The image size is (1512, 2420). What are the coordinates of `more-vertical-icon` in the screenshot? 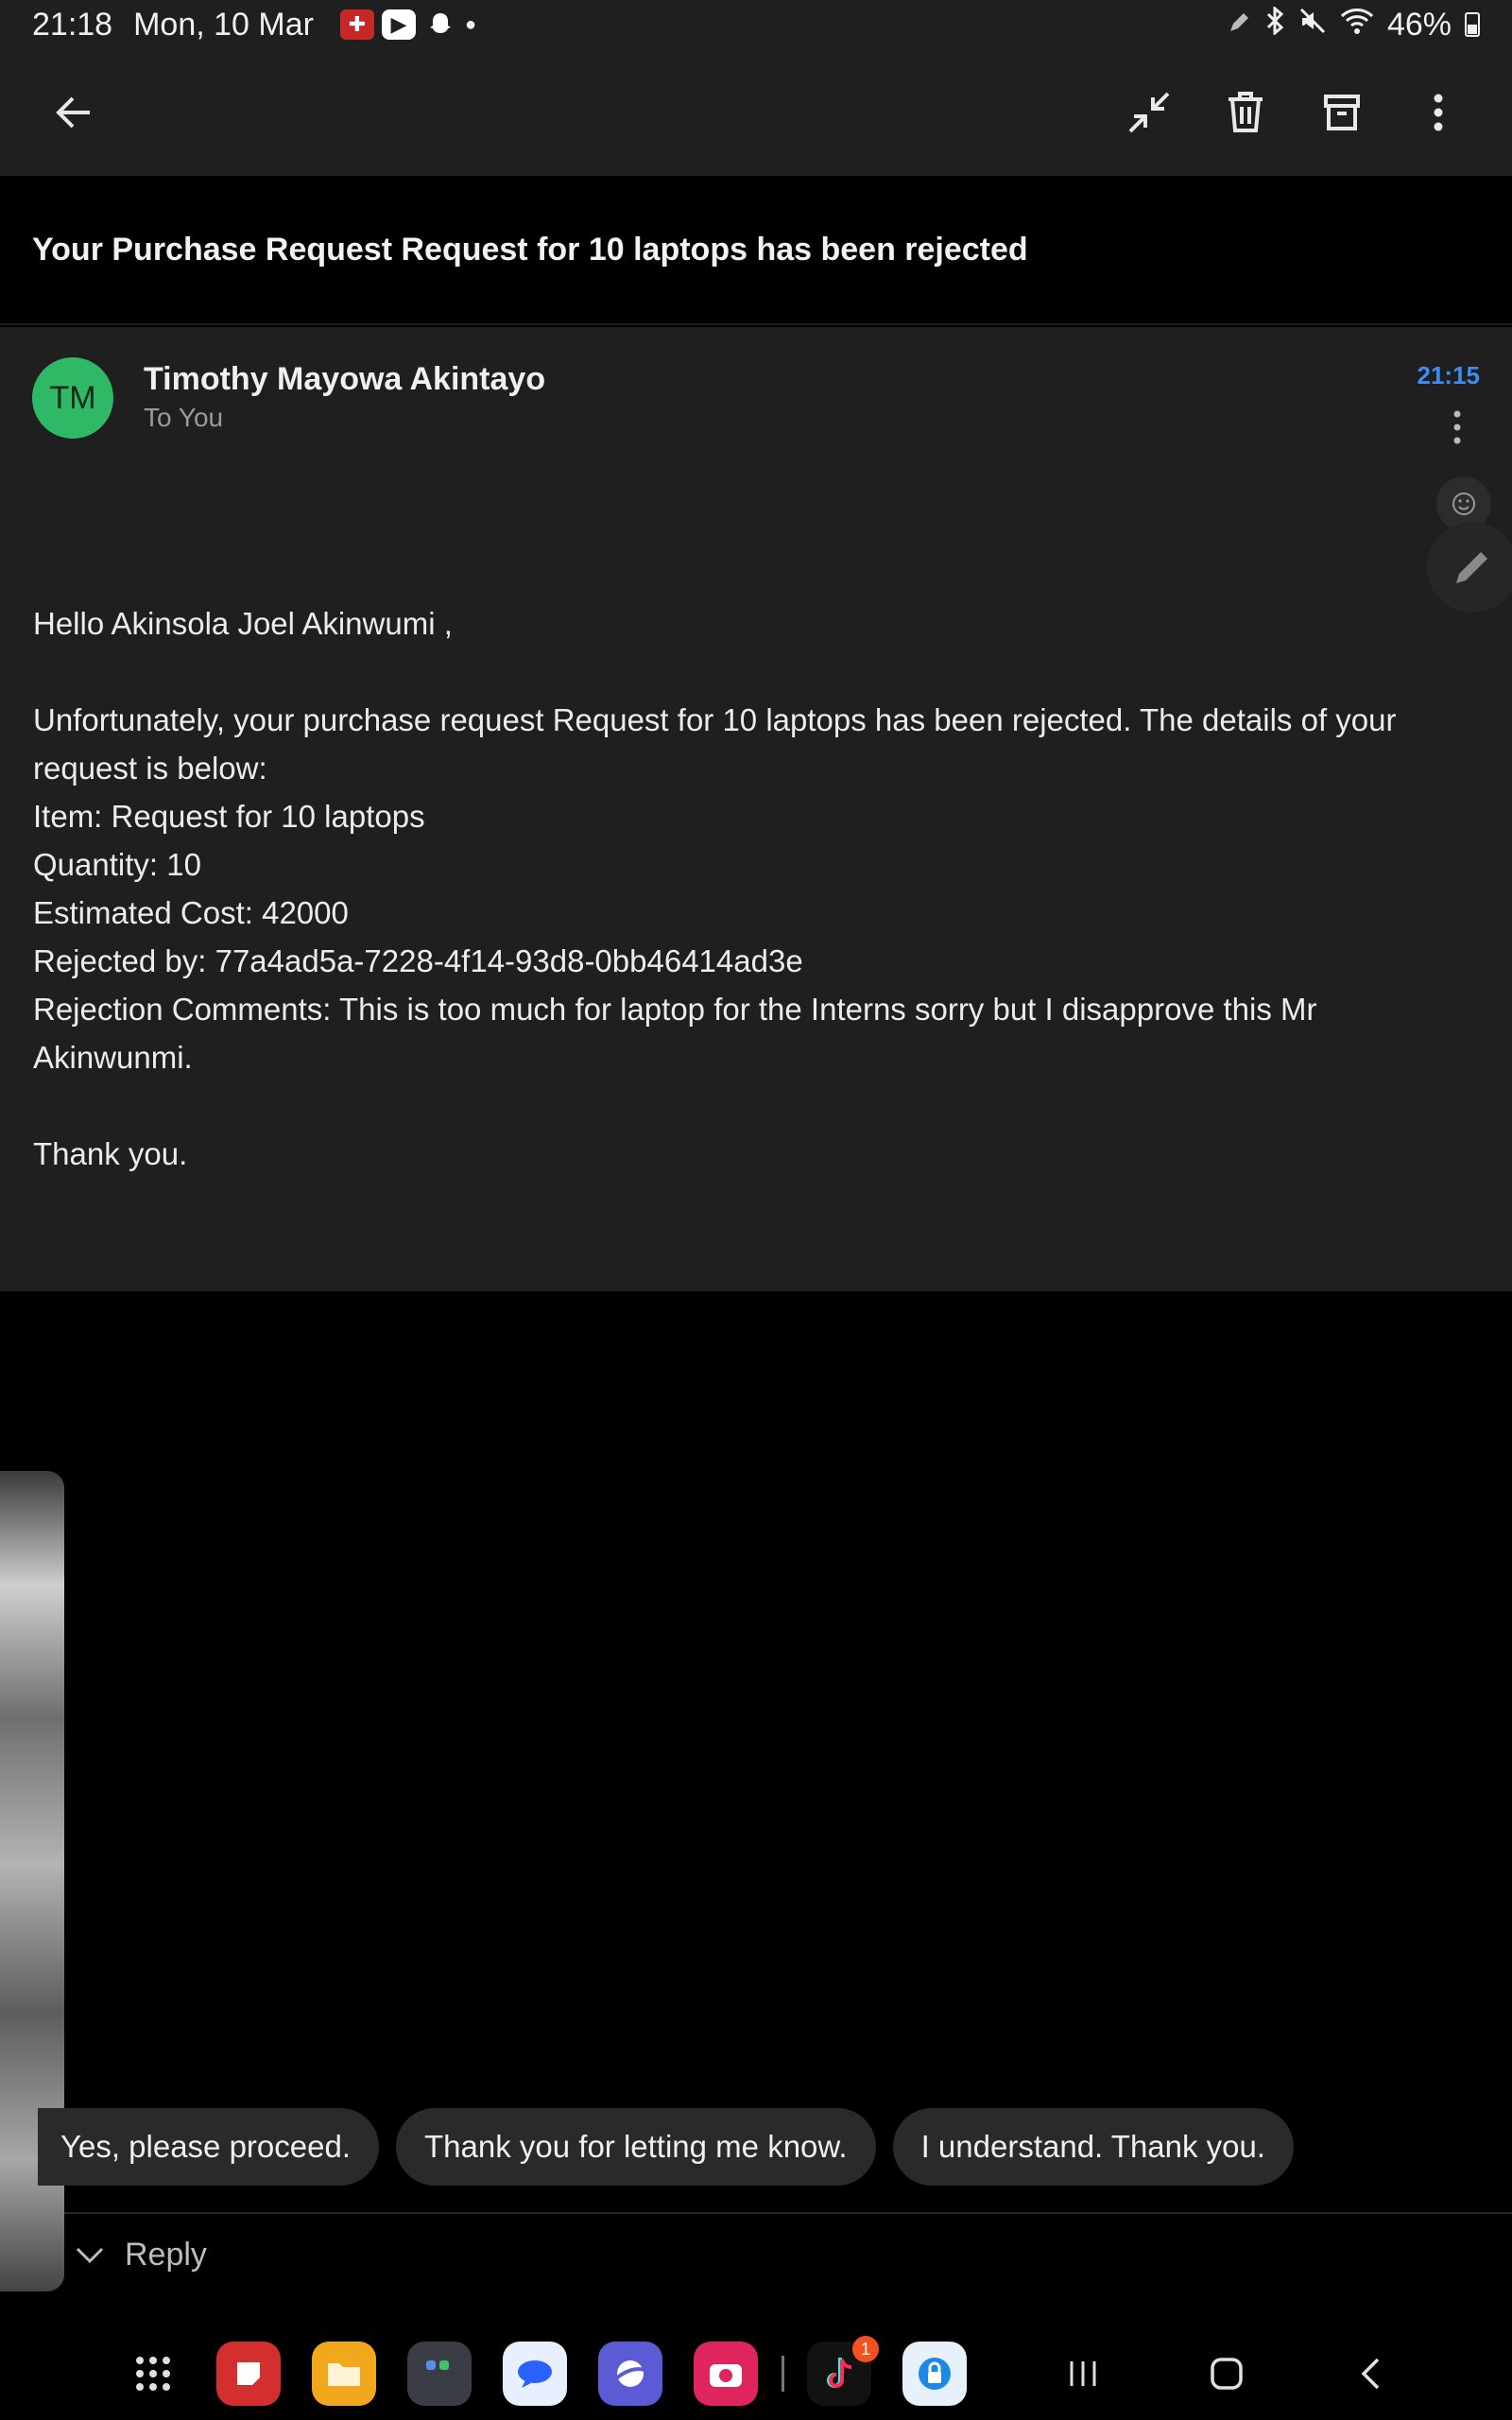 It's located at (1438, 112).